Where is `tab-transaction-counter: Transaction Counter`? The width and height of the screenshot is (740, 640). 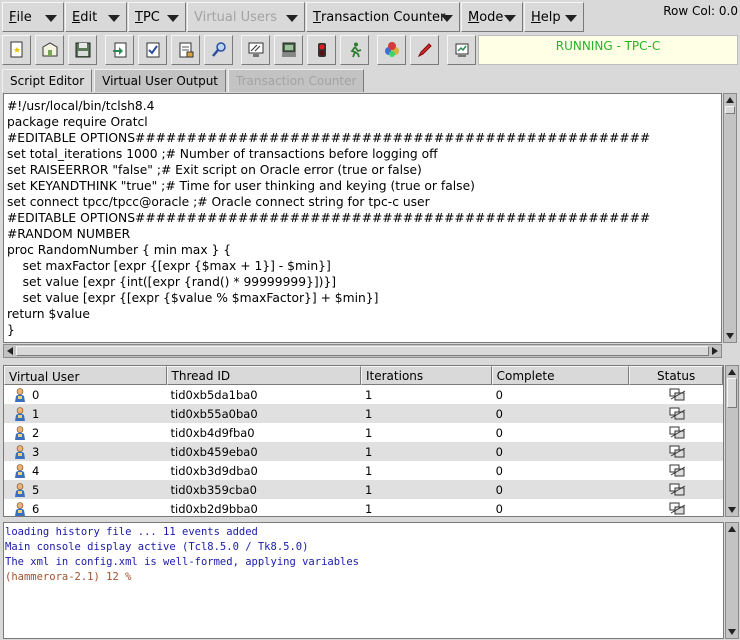
tab-transaction-counter: Transaction Counter is located at coordinates (296, 80).